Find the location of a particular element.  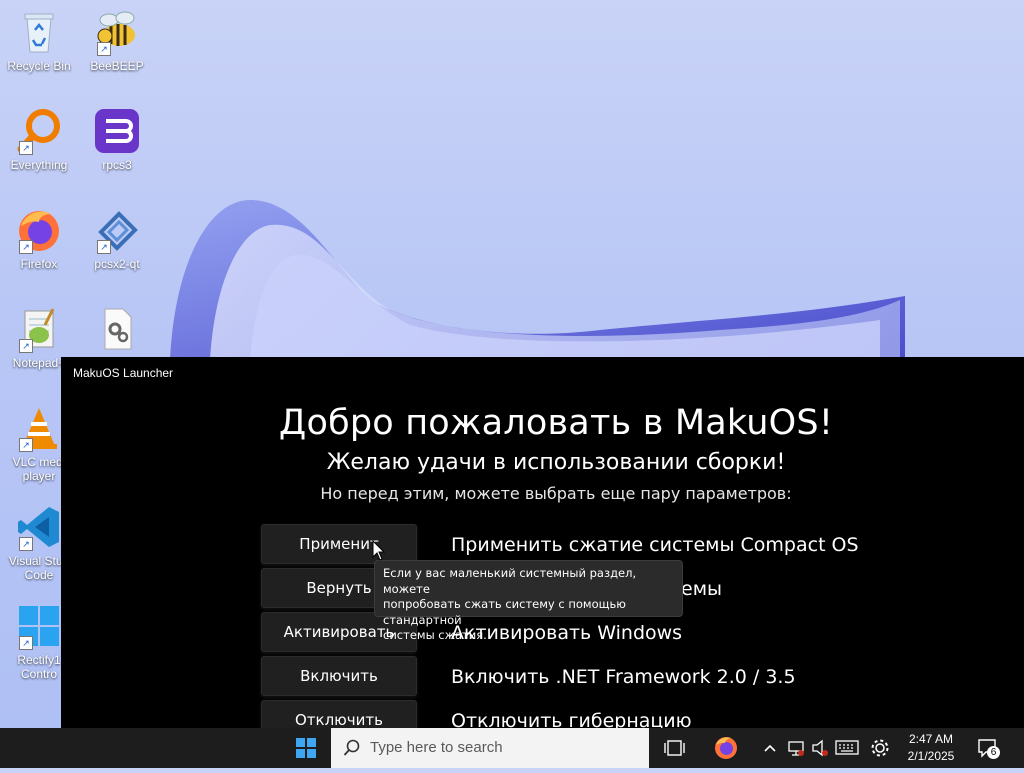

desktop-icon-pcsx2: ↗ pcsx2-qt is located at coordinates (117, 238).